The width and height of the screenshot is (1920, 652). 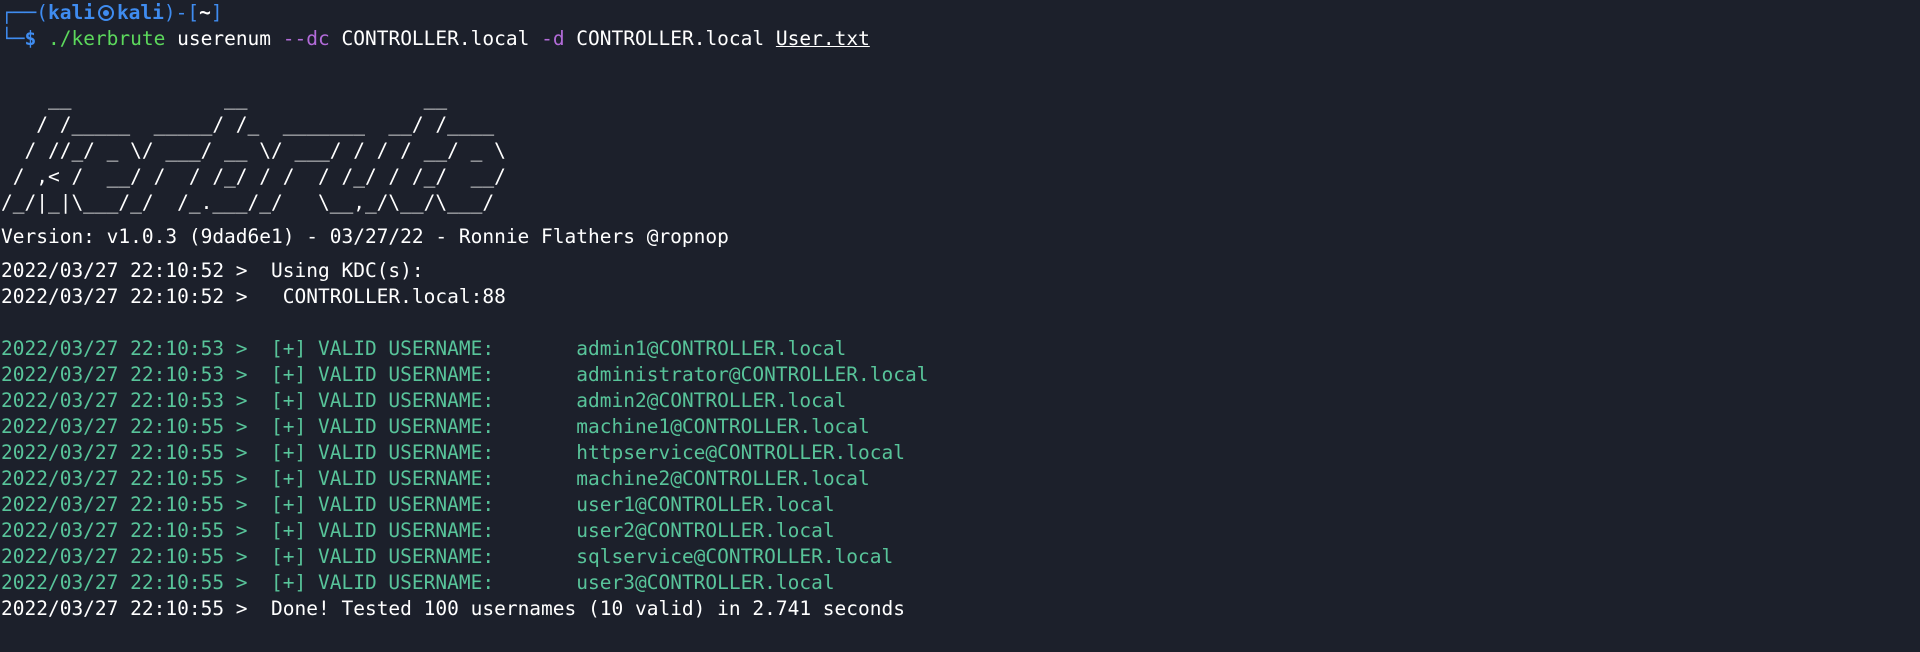 What do you see at coordinates (435, 38) in the screenshot?
I see `command-dc-value: CONTROLLER.local` at bounding box center [435, 38].